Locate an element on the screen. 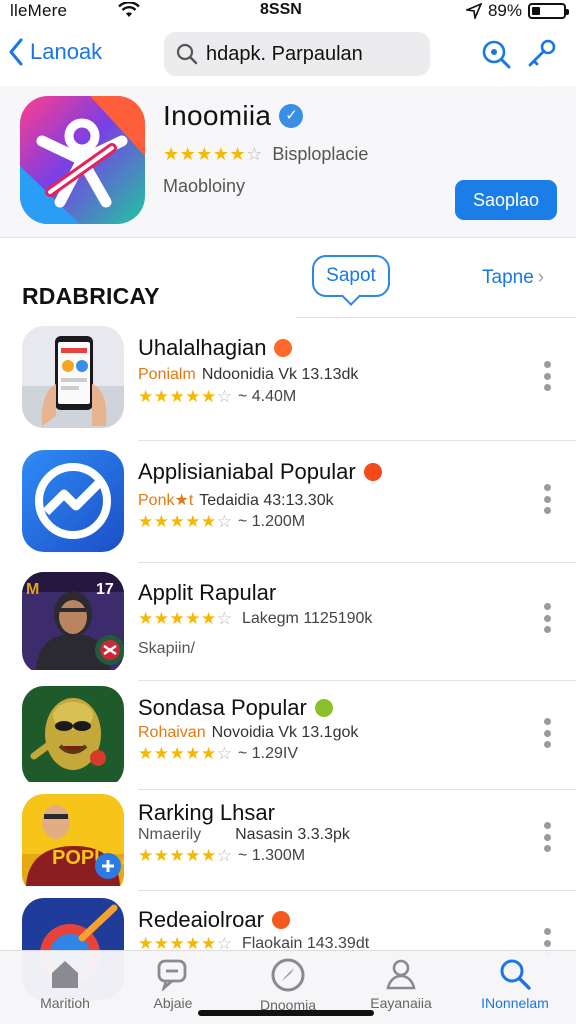 The height and width of the screenshot is (1024, 576). compass-icon is located at coordinates (288, 975).